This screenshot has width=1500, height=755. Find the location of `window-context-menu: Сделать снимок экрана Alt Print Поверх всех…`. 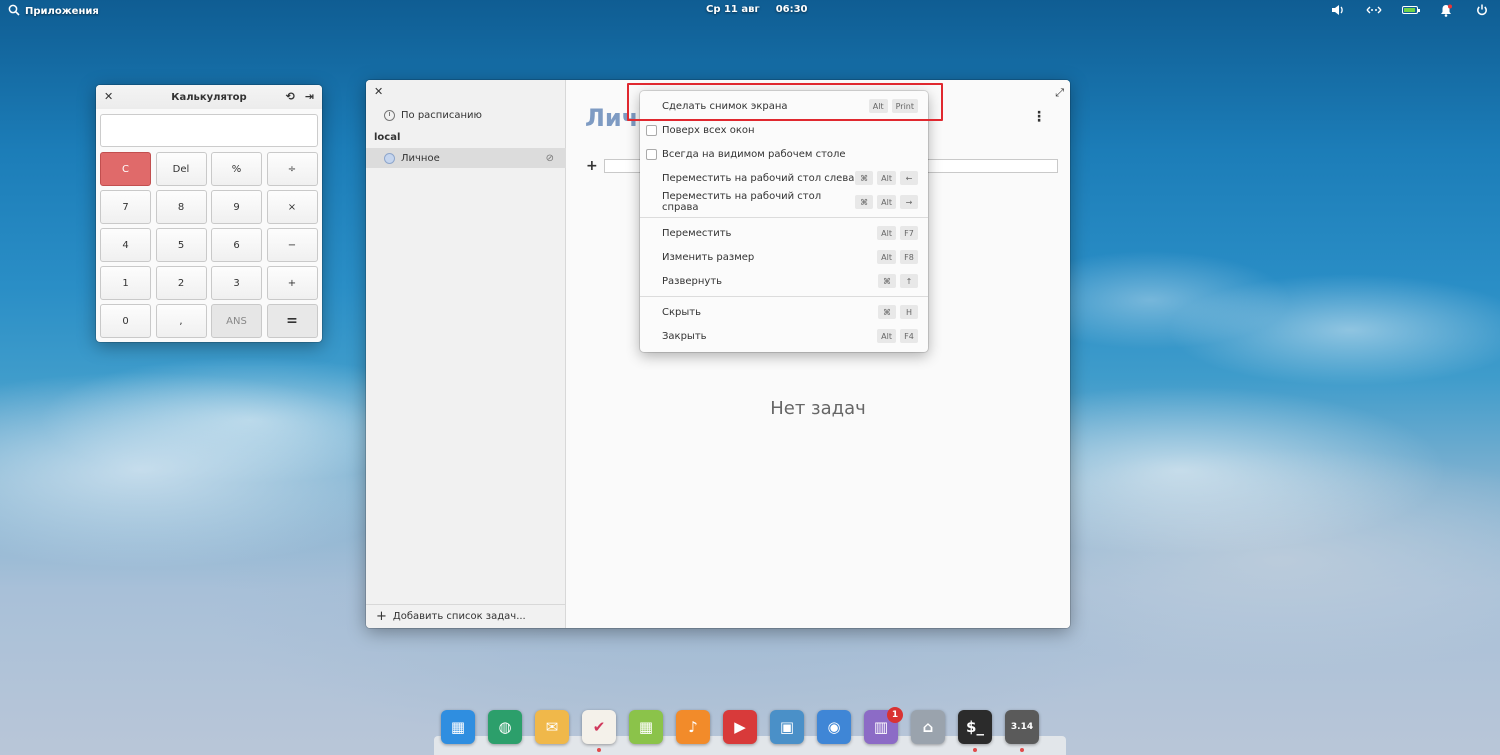

window-context-menu: Сделать снимок экрана Alt Print Поверх всех… is located at coordinates (784, 221).